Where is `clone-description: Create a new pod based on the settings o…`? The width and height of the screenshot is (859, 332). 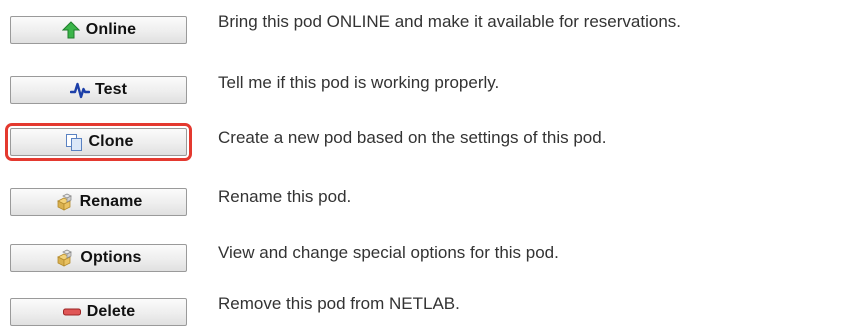
clone-description: Create a new pod based on the settings o… is located at coordinates (412, 137).